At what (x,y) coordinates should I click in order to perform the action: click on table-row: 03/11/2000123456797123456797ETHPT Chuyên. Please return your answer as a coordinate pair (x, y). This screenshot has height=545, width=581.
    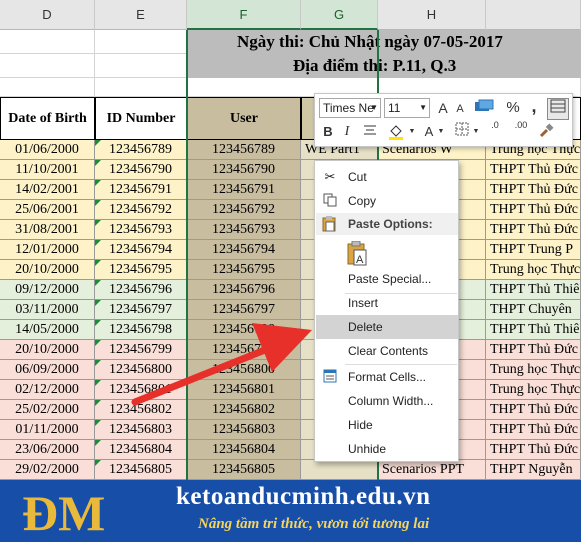
    Looking at the image, I should click on (290, 310).